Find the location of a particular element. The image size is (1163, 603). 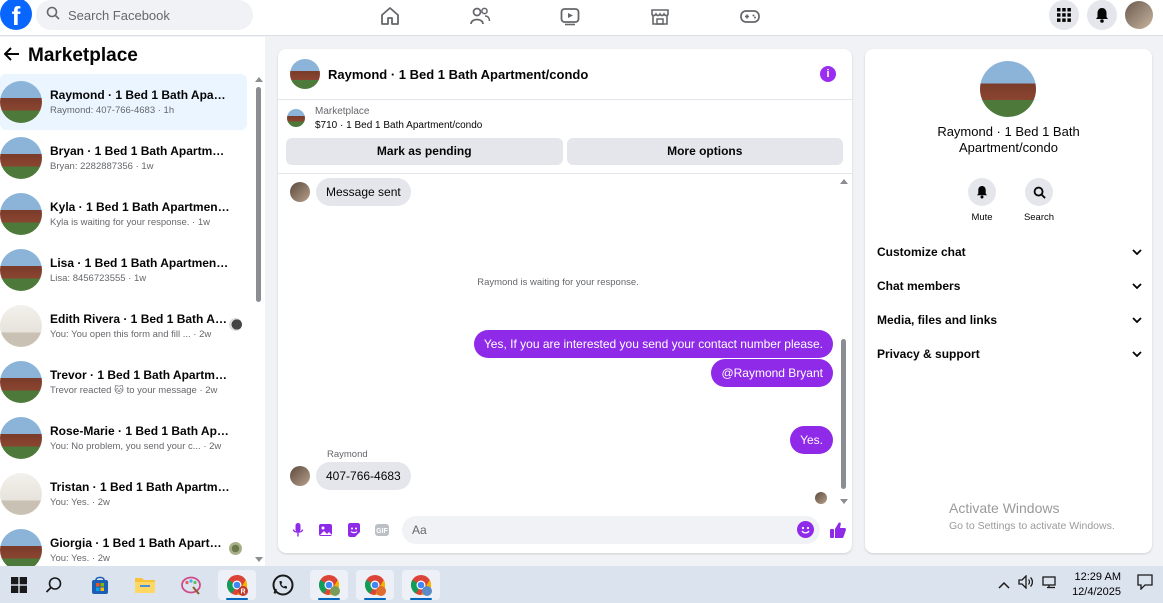

message-input: Aa is located at coordinates (611, 530).